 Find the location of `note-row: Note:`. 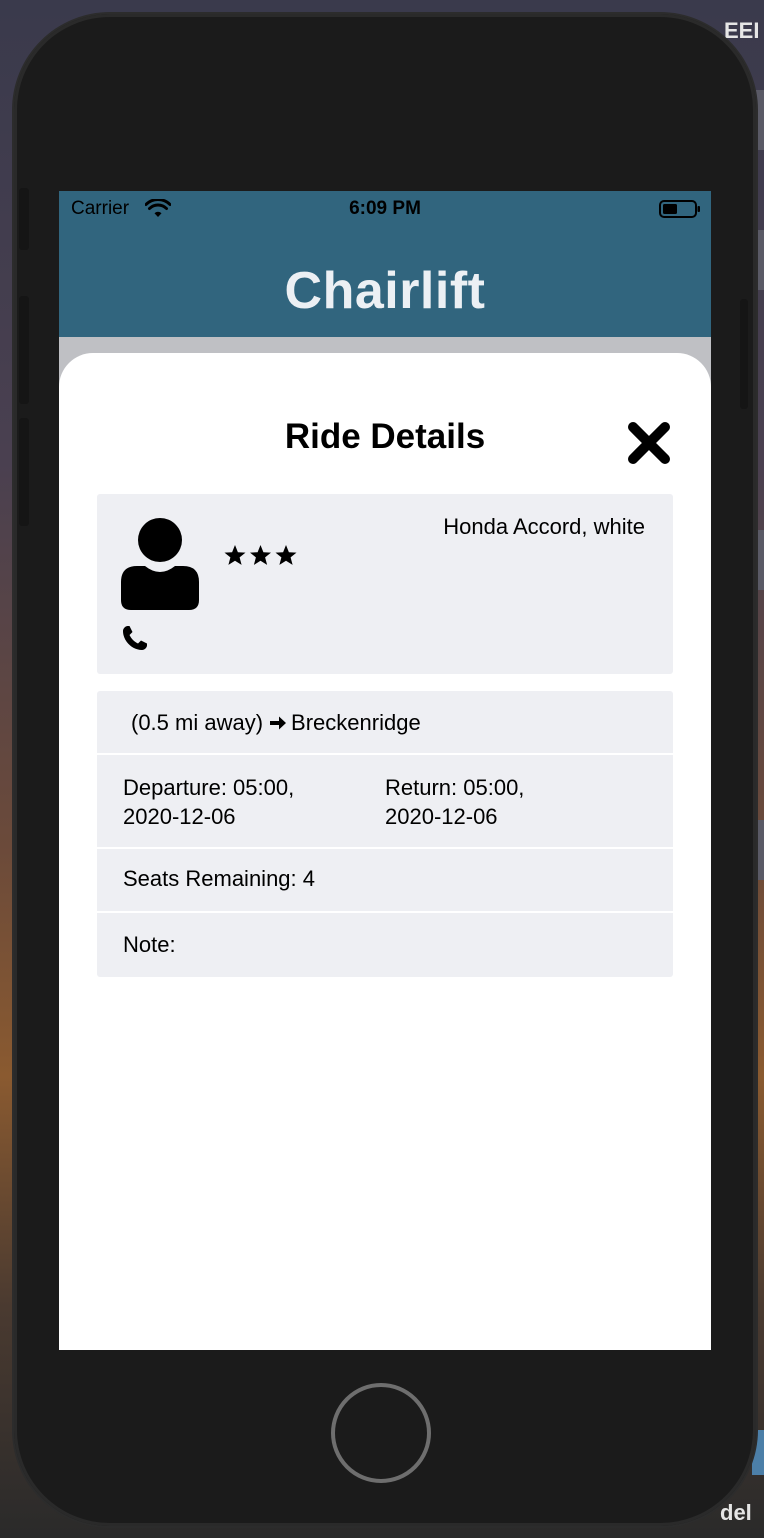

note-row: Note: is located at coordinates (385, 945).